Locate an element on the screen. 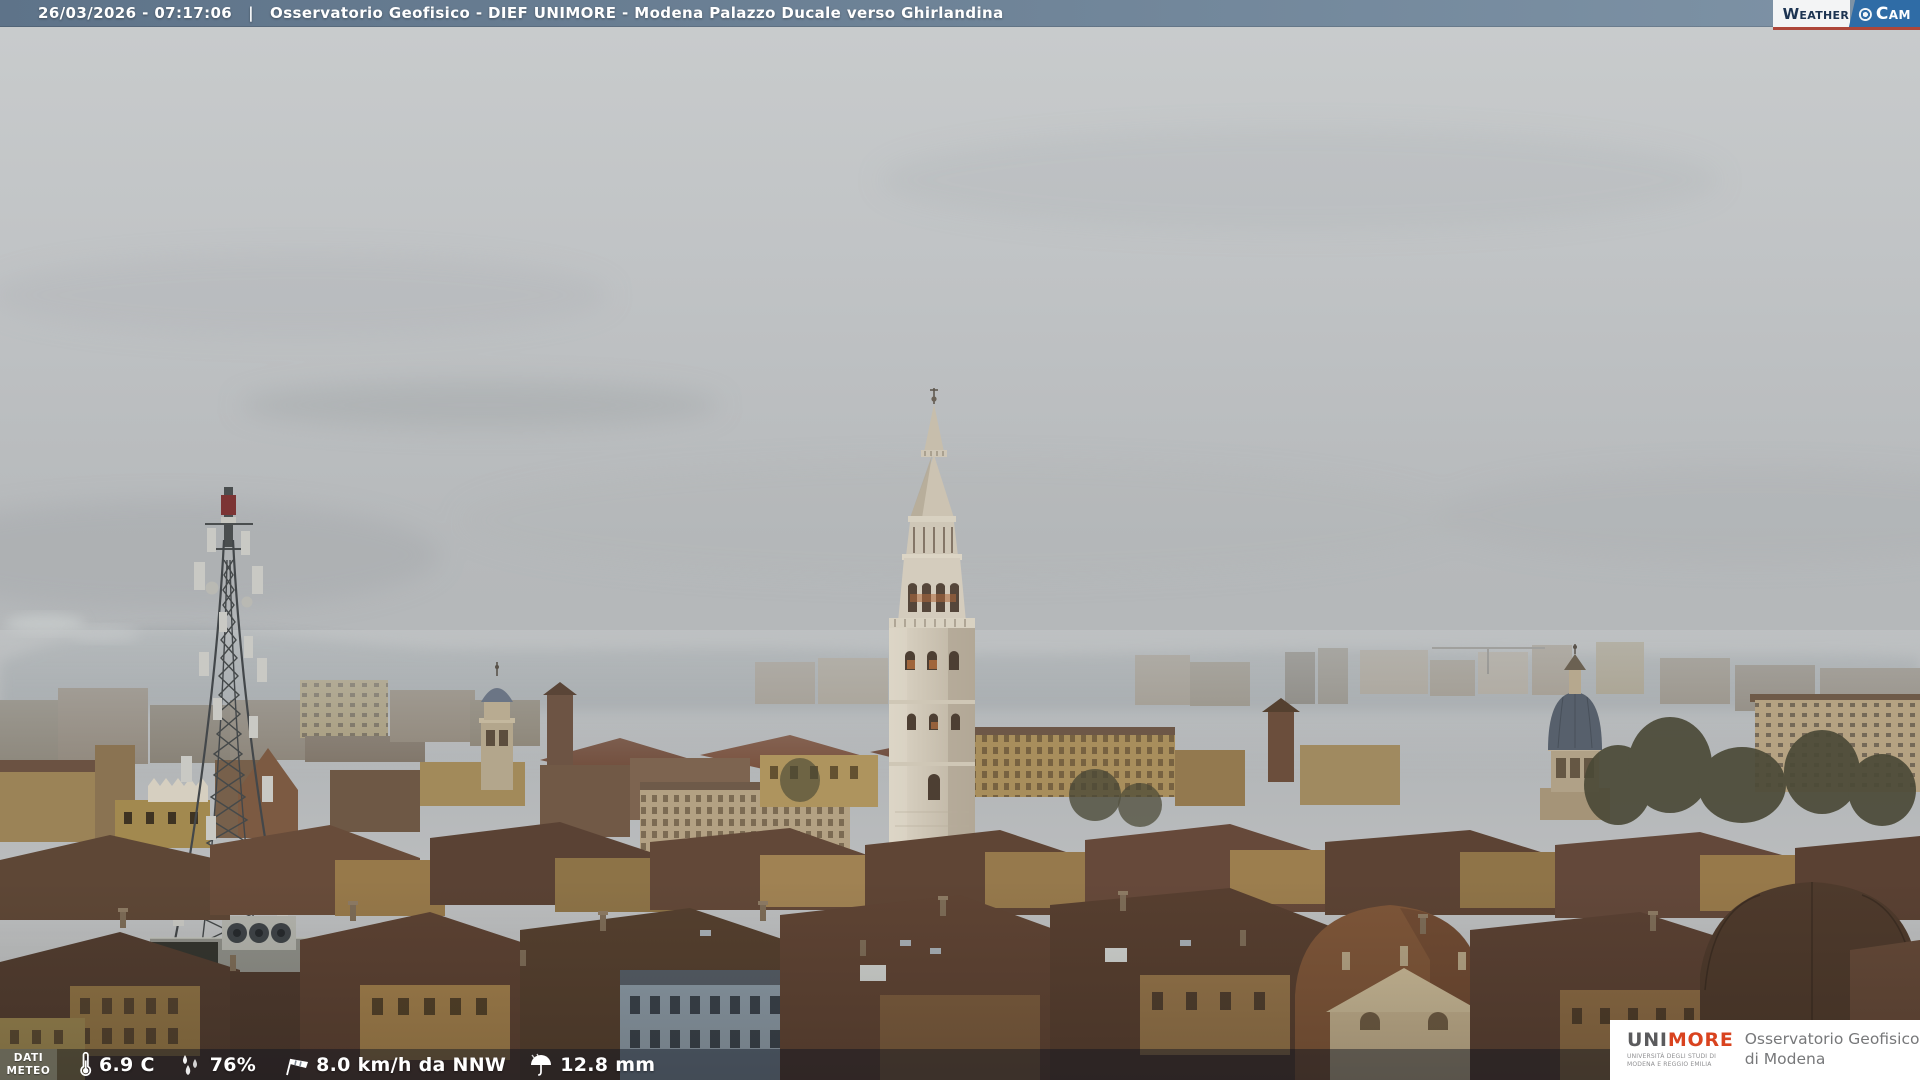 Image resolution: width=1920 pixels, height=1080 pixels. wind-icon is located at coordinates (297, 1066).